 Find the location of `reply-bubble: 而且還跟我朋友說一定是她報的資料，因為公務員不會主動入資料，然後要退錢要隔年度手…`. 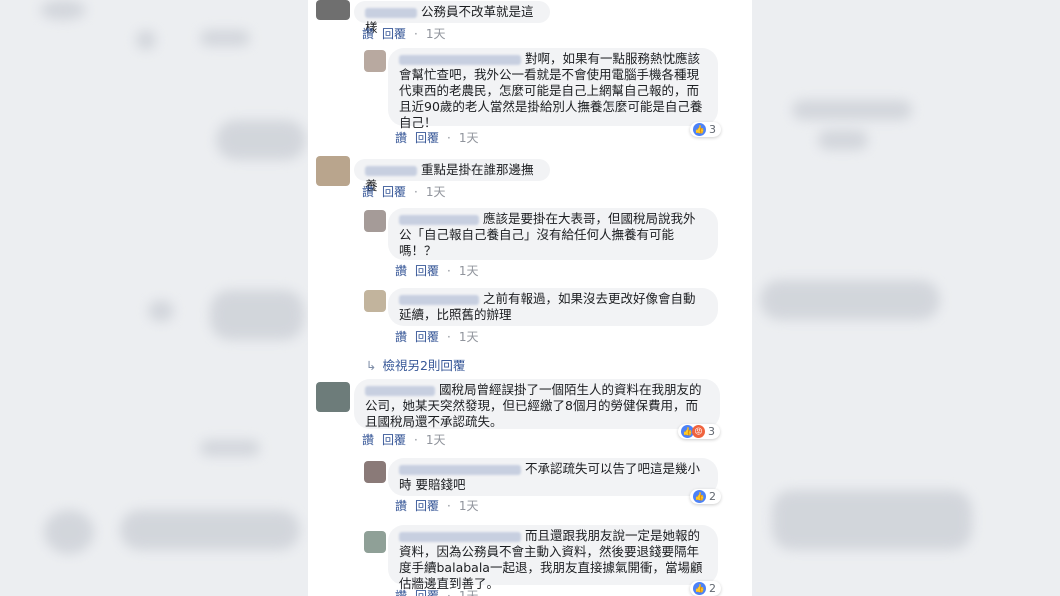

reply-bubble: 而且還跟我朋友說一定是她報的資料，因為公務員不會主動入資料，然後要退錢要隔年度手… is located at coordinates (553, 558).